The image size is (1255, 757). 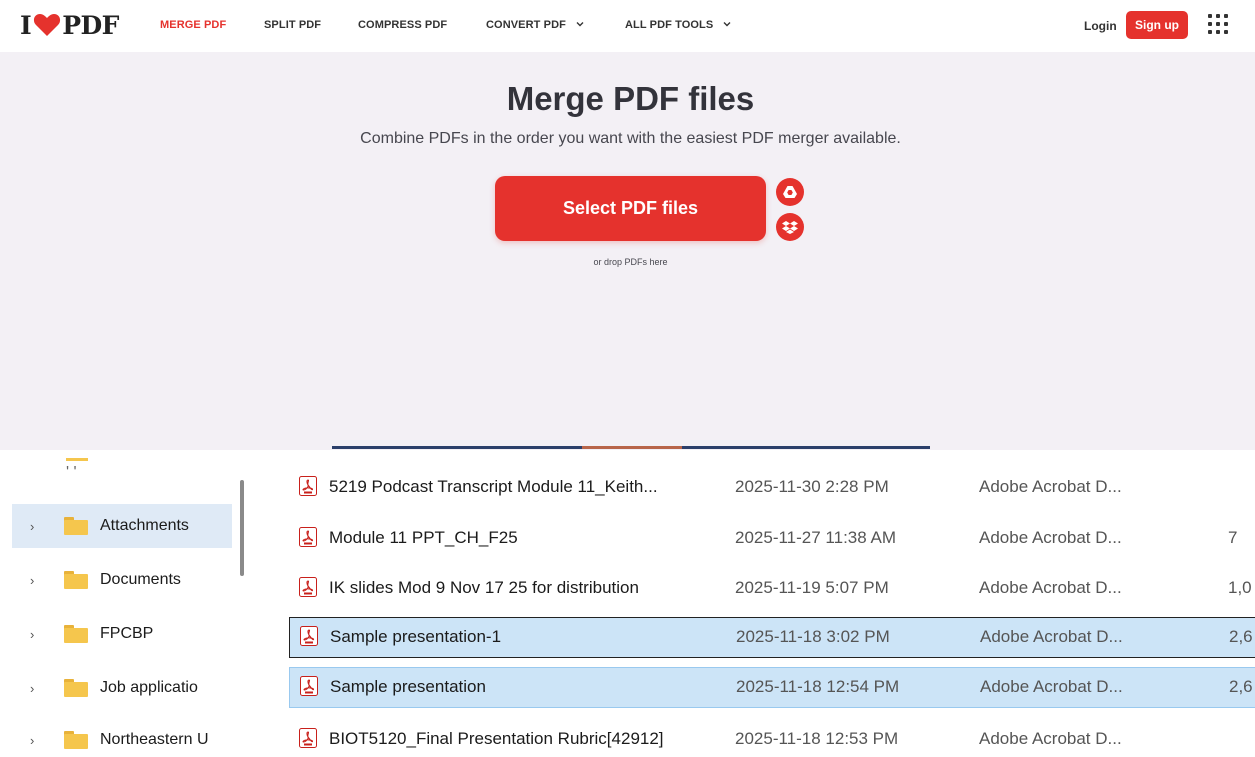 I want to click on ilovepdf-logo: I PDF, so click(x=69, y=25).